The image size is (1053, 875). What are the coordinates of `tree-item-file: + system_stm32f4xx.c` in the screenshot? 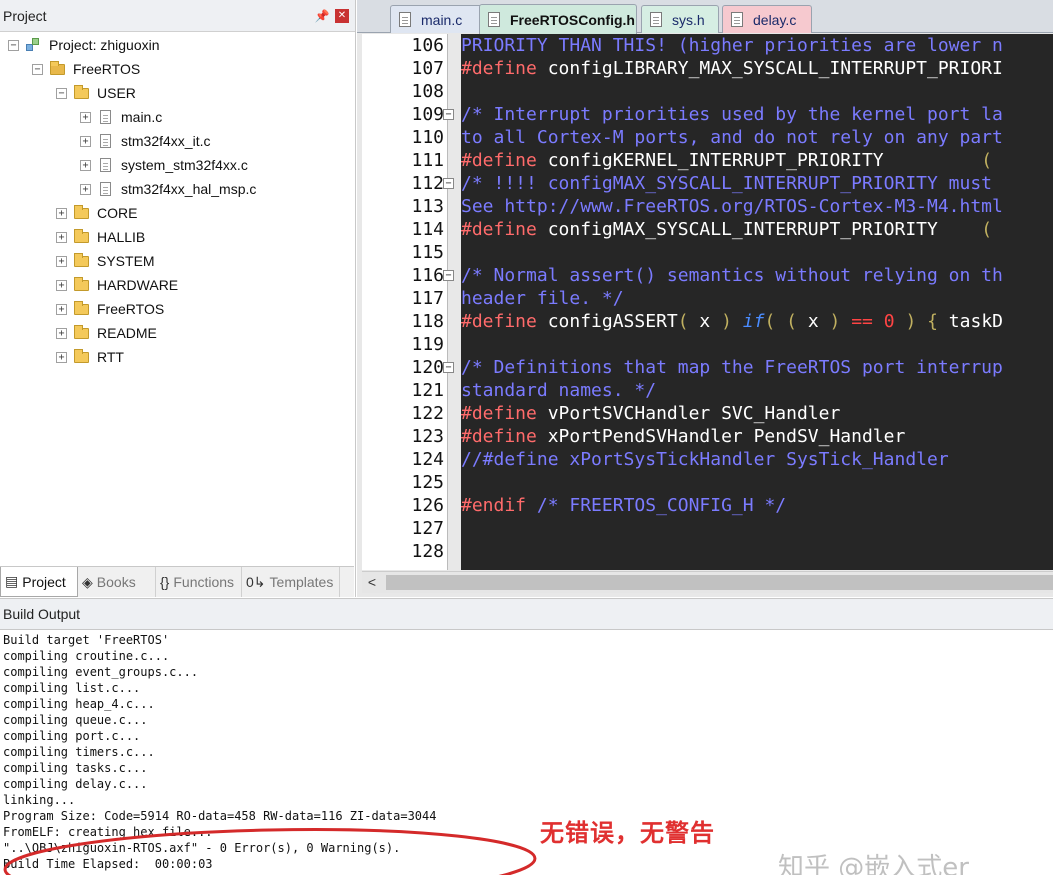 It's located at (164, 165).